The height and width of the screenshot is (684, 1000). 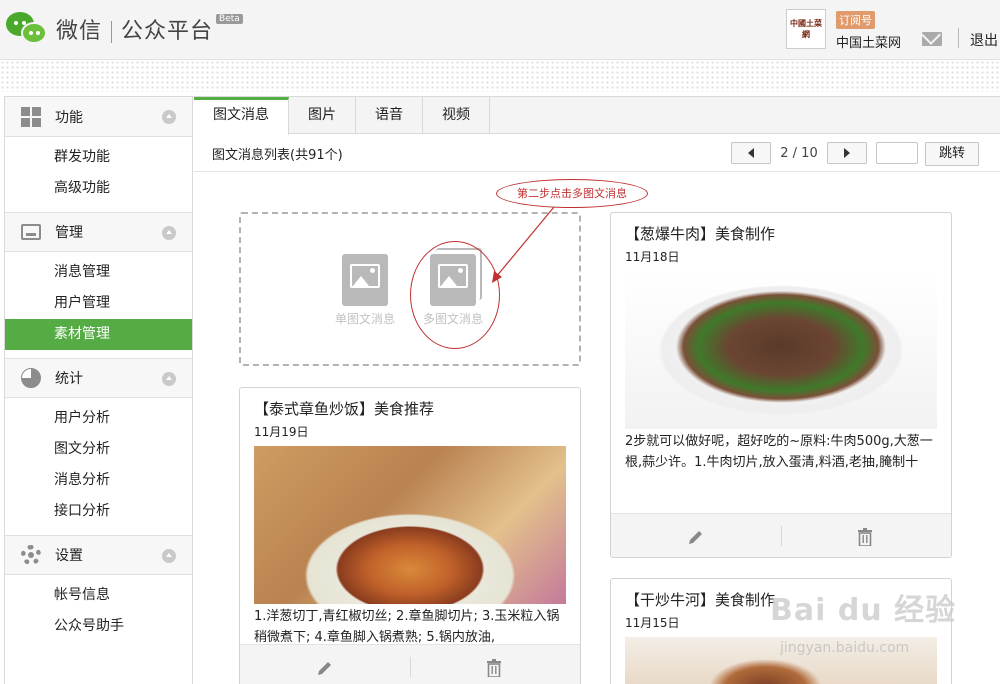 I want to click on sidebar-section-stats: 统计, so click(x=98, y=378).